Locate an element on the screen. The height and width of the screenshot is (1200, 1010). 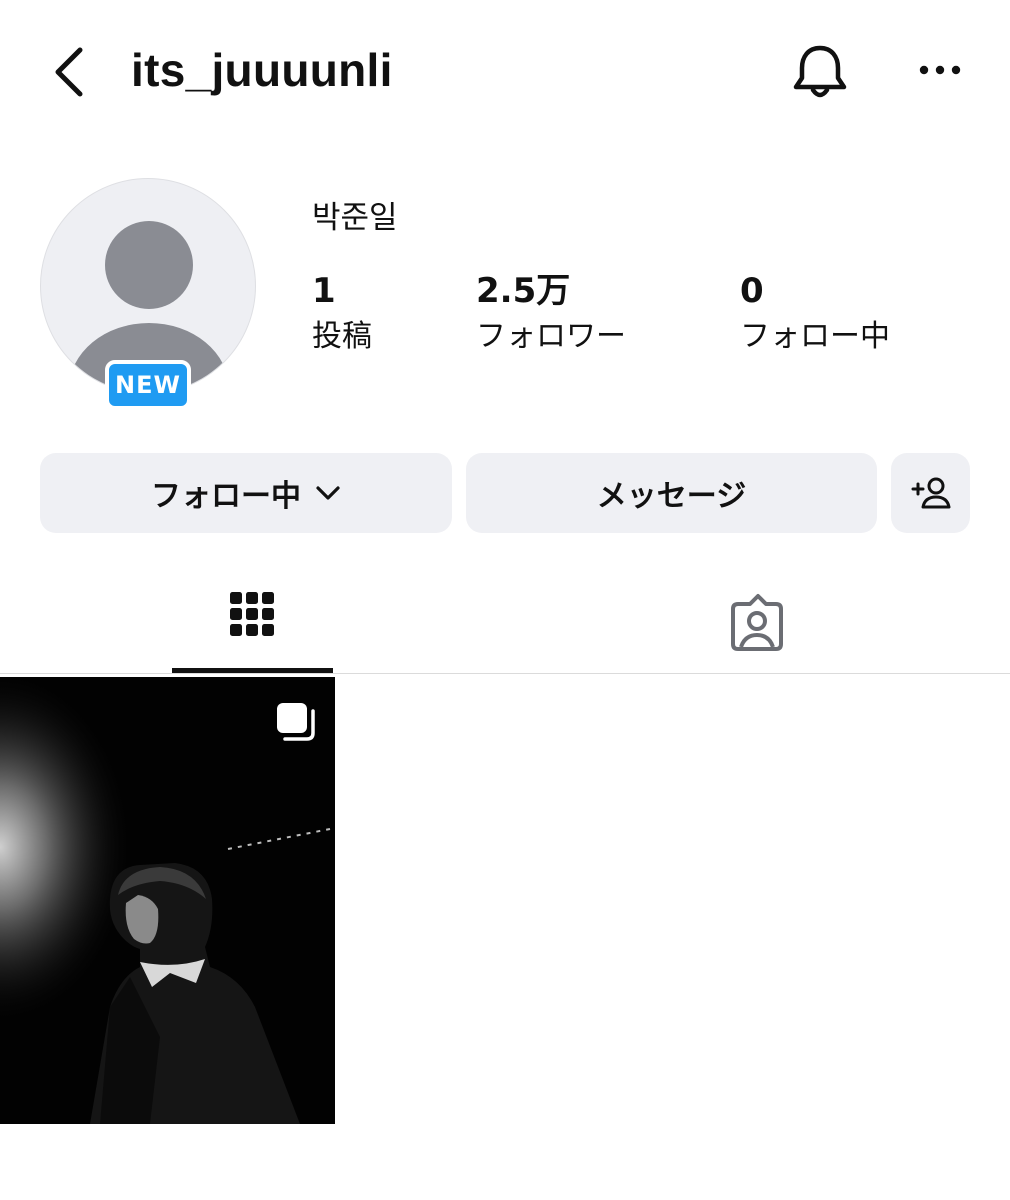
stat-following-label: フォロー中 is located at coordinates (815, 336).